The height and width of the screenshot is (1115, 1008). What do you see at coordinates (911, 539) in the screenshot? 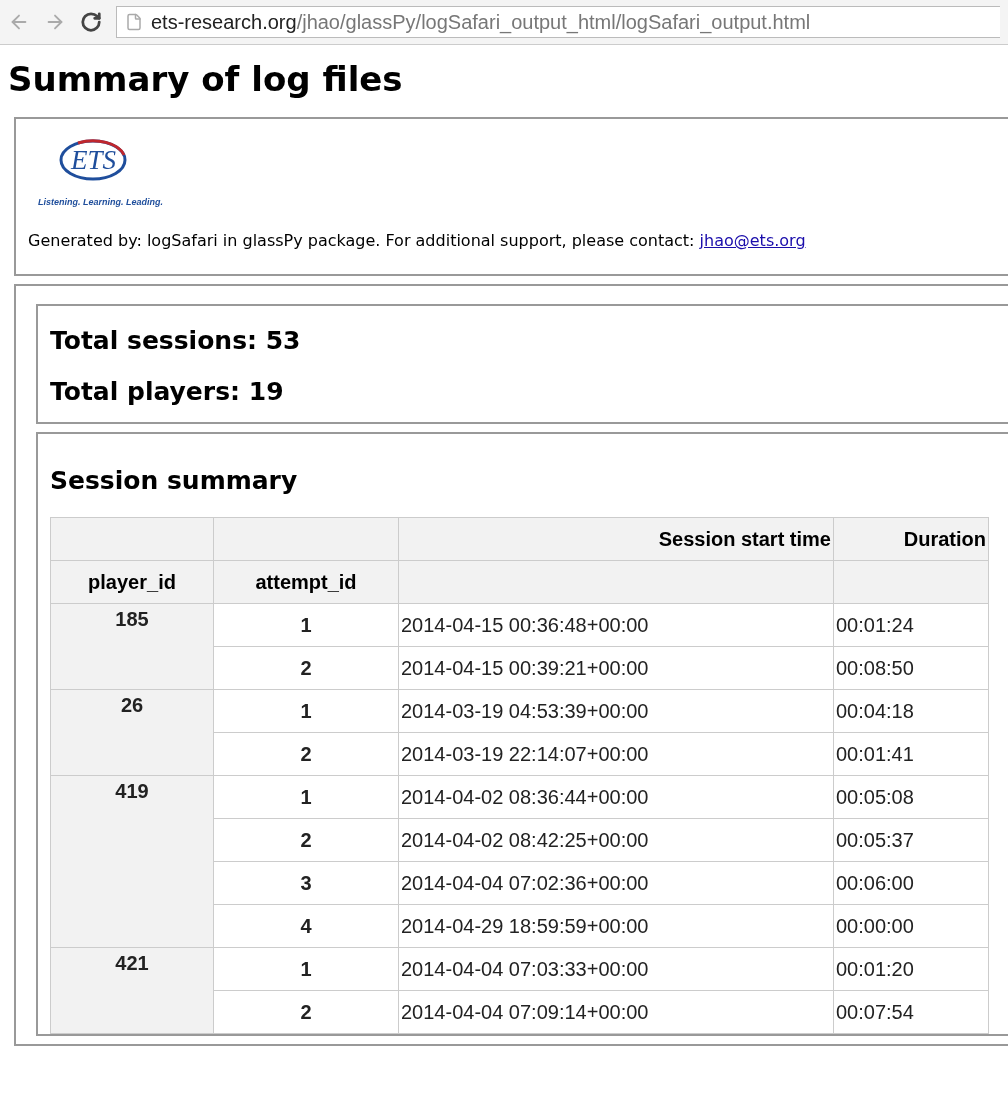
I see `column-header: Duration` at bounding box center [911, 539].